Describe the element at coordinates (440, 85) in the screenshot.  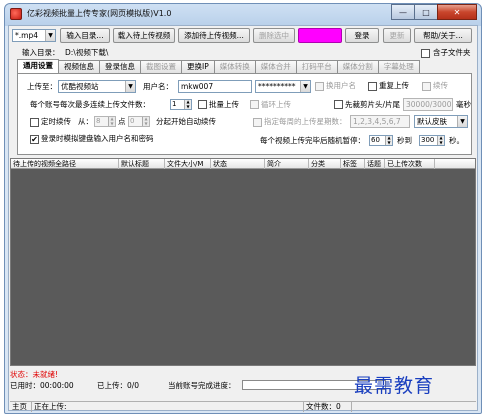
I see `resume-label: 续传` at that location.